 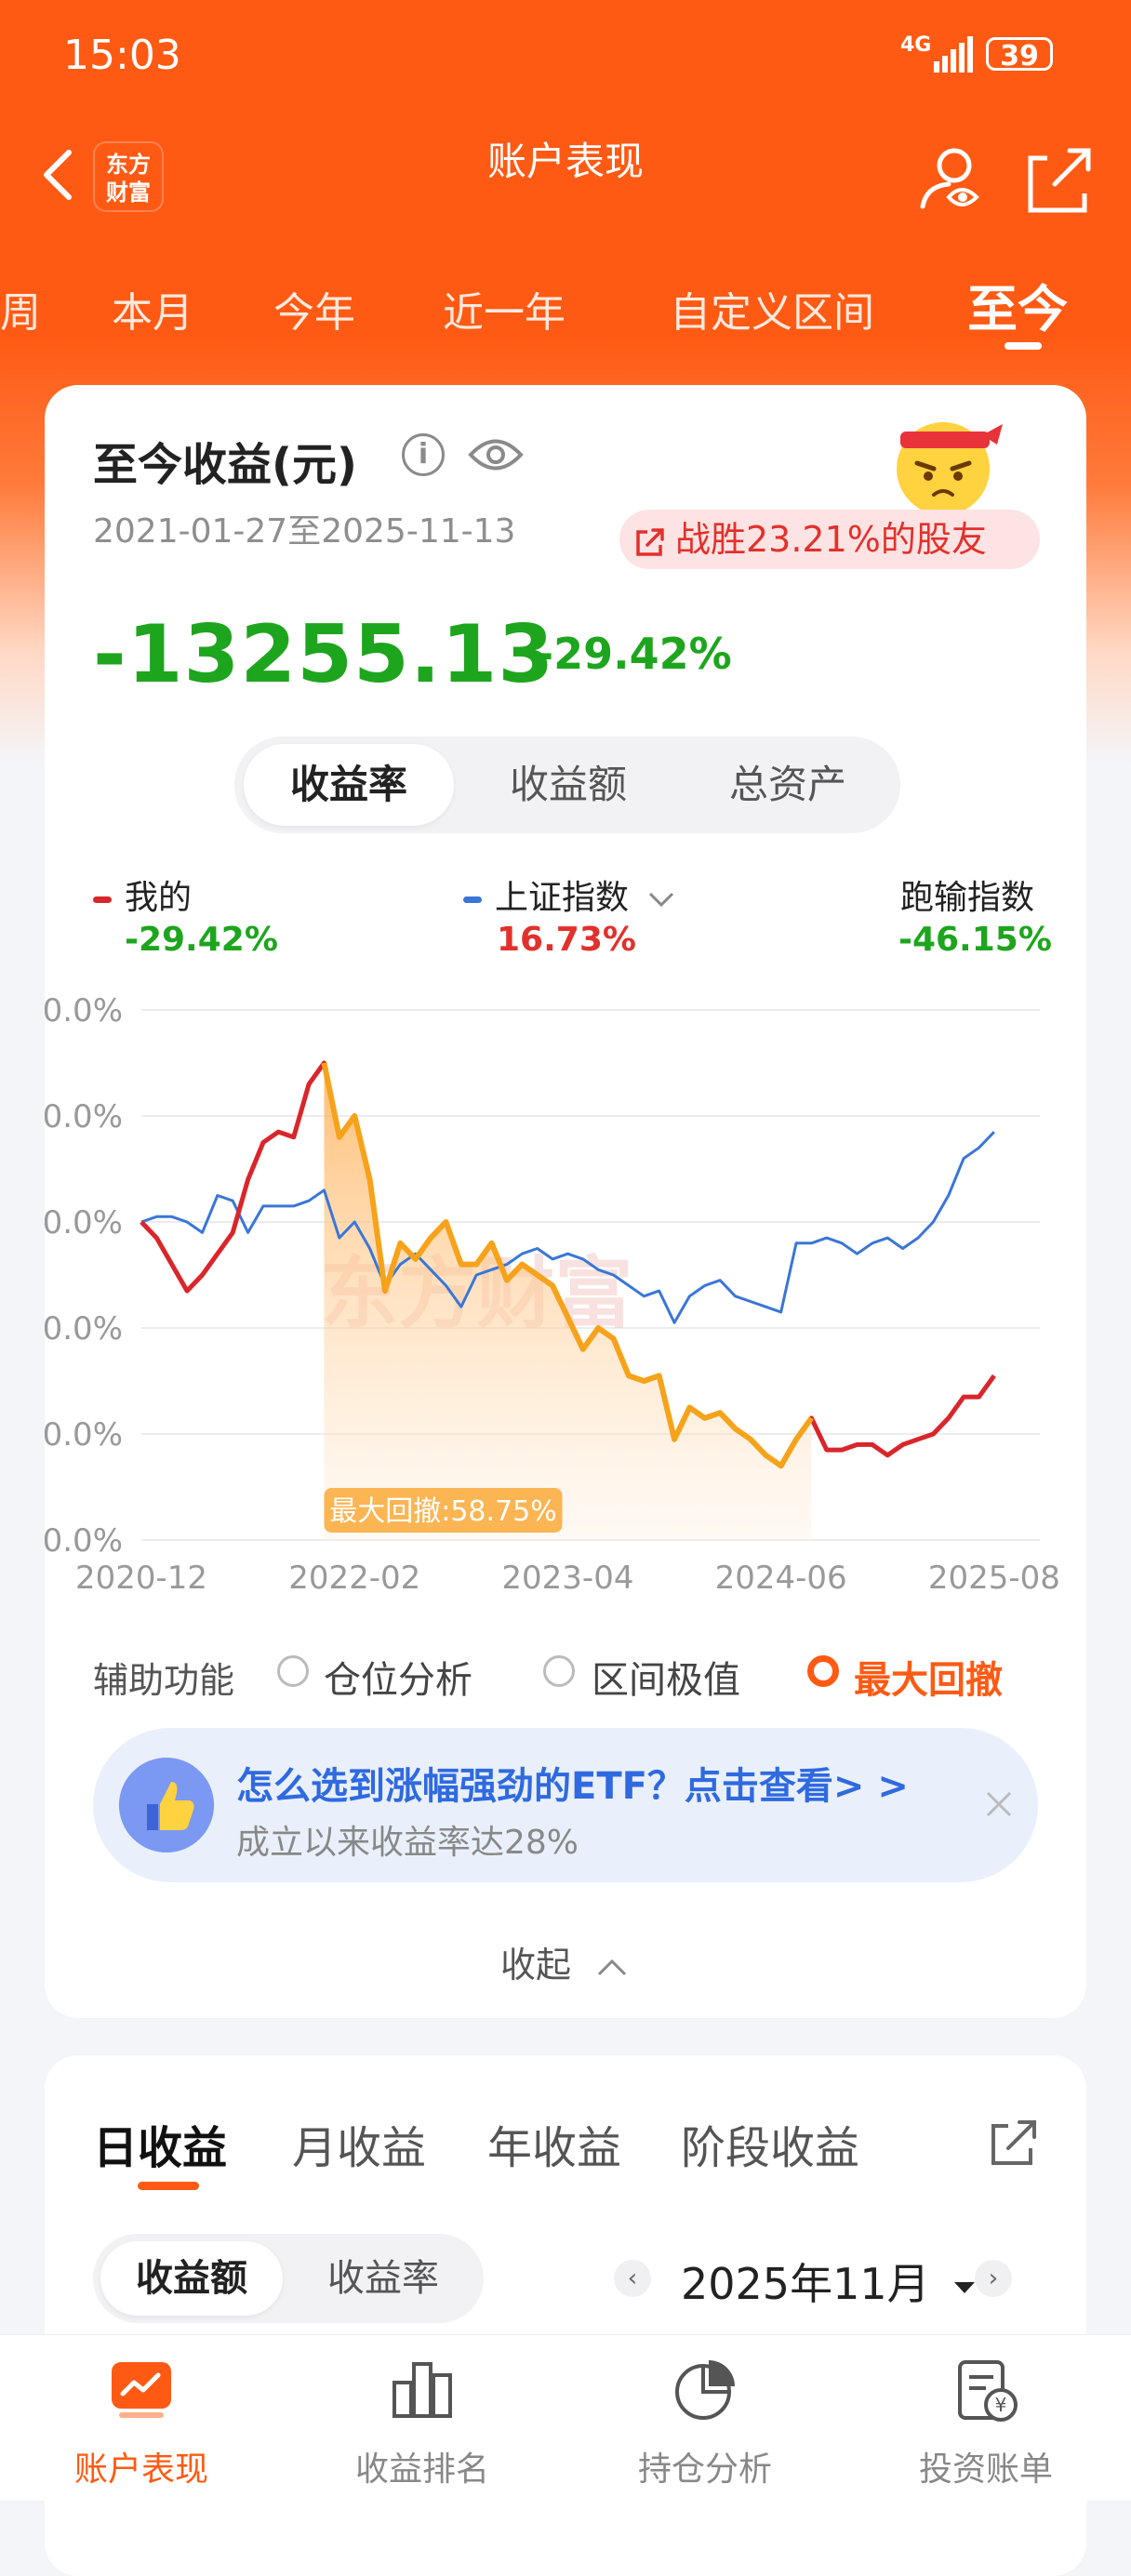 I want to click on bottom-nav-holdings: 持仓分析, so click(x=705, y=2466).